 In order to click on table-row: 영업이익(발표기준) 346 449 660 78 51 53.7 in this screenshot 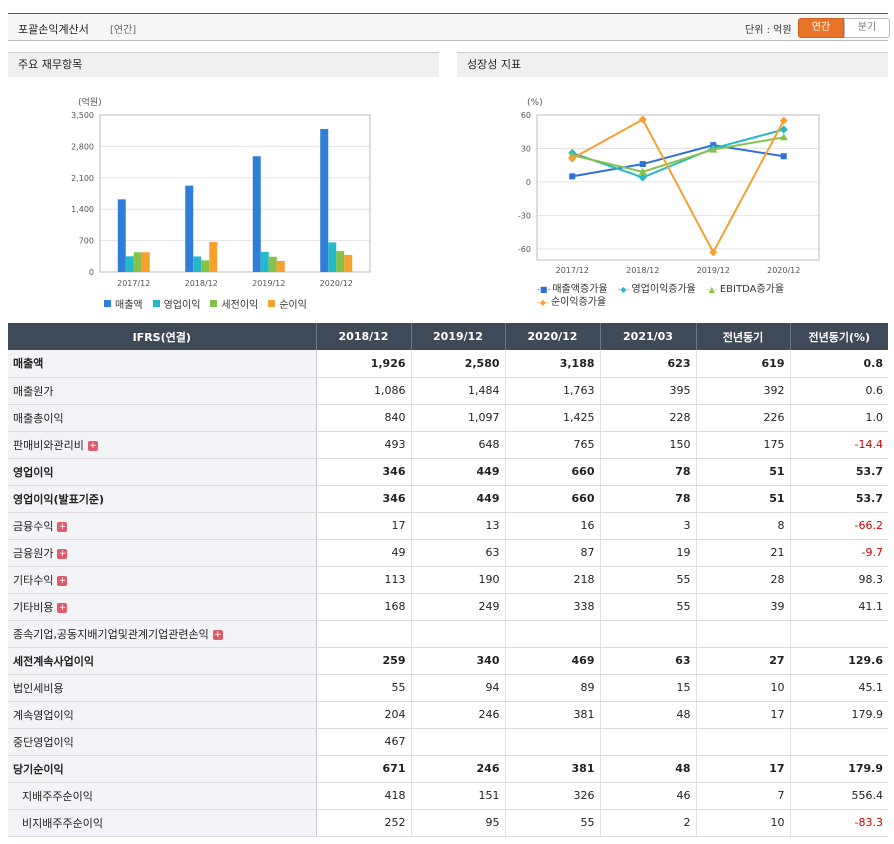, I will do `click(448, 499)`.